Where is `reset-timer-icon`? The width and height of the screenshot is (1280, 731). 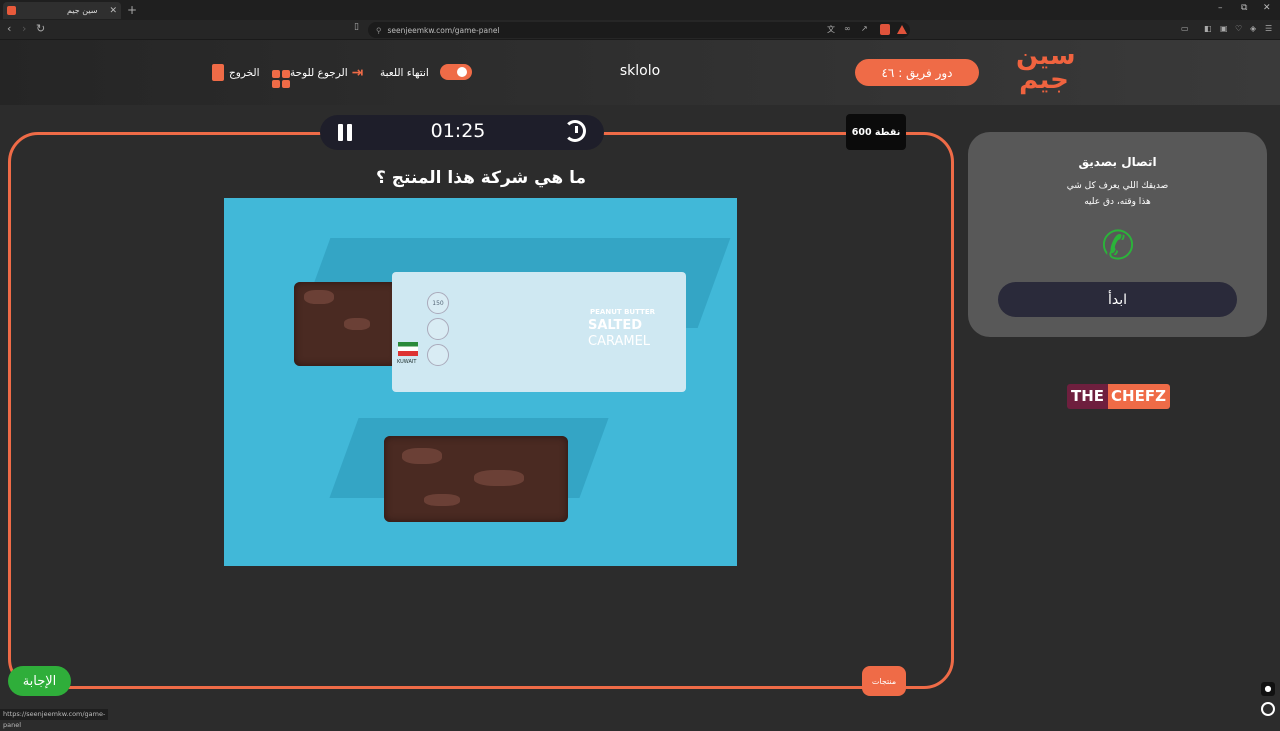 reset-timer-icon is located at coordinates (575, 131).